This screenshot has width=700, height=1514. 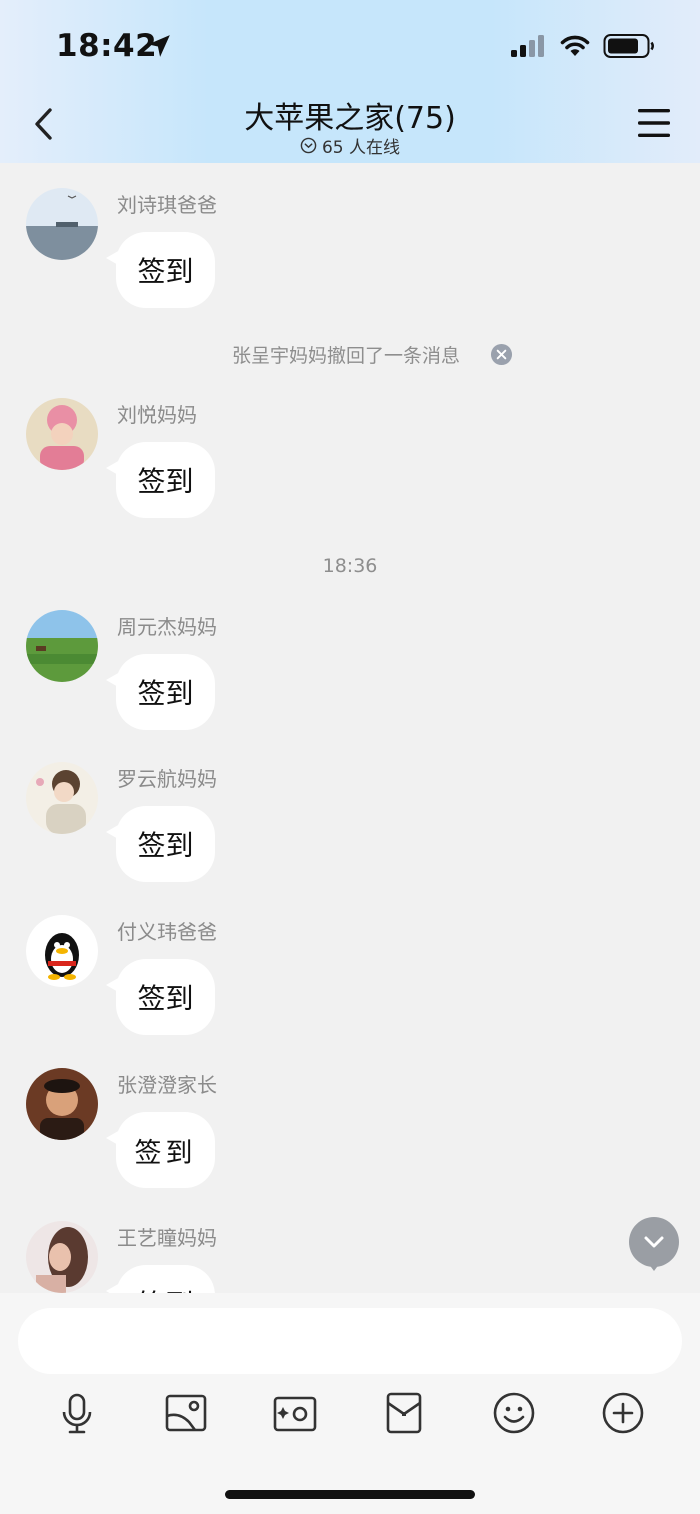 I want to click on illustrated-girl-avatar-icon, so click(x=62, y=798).